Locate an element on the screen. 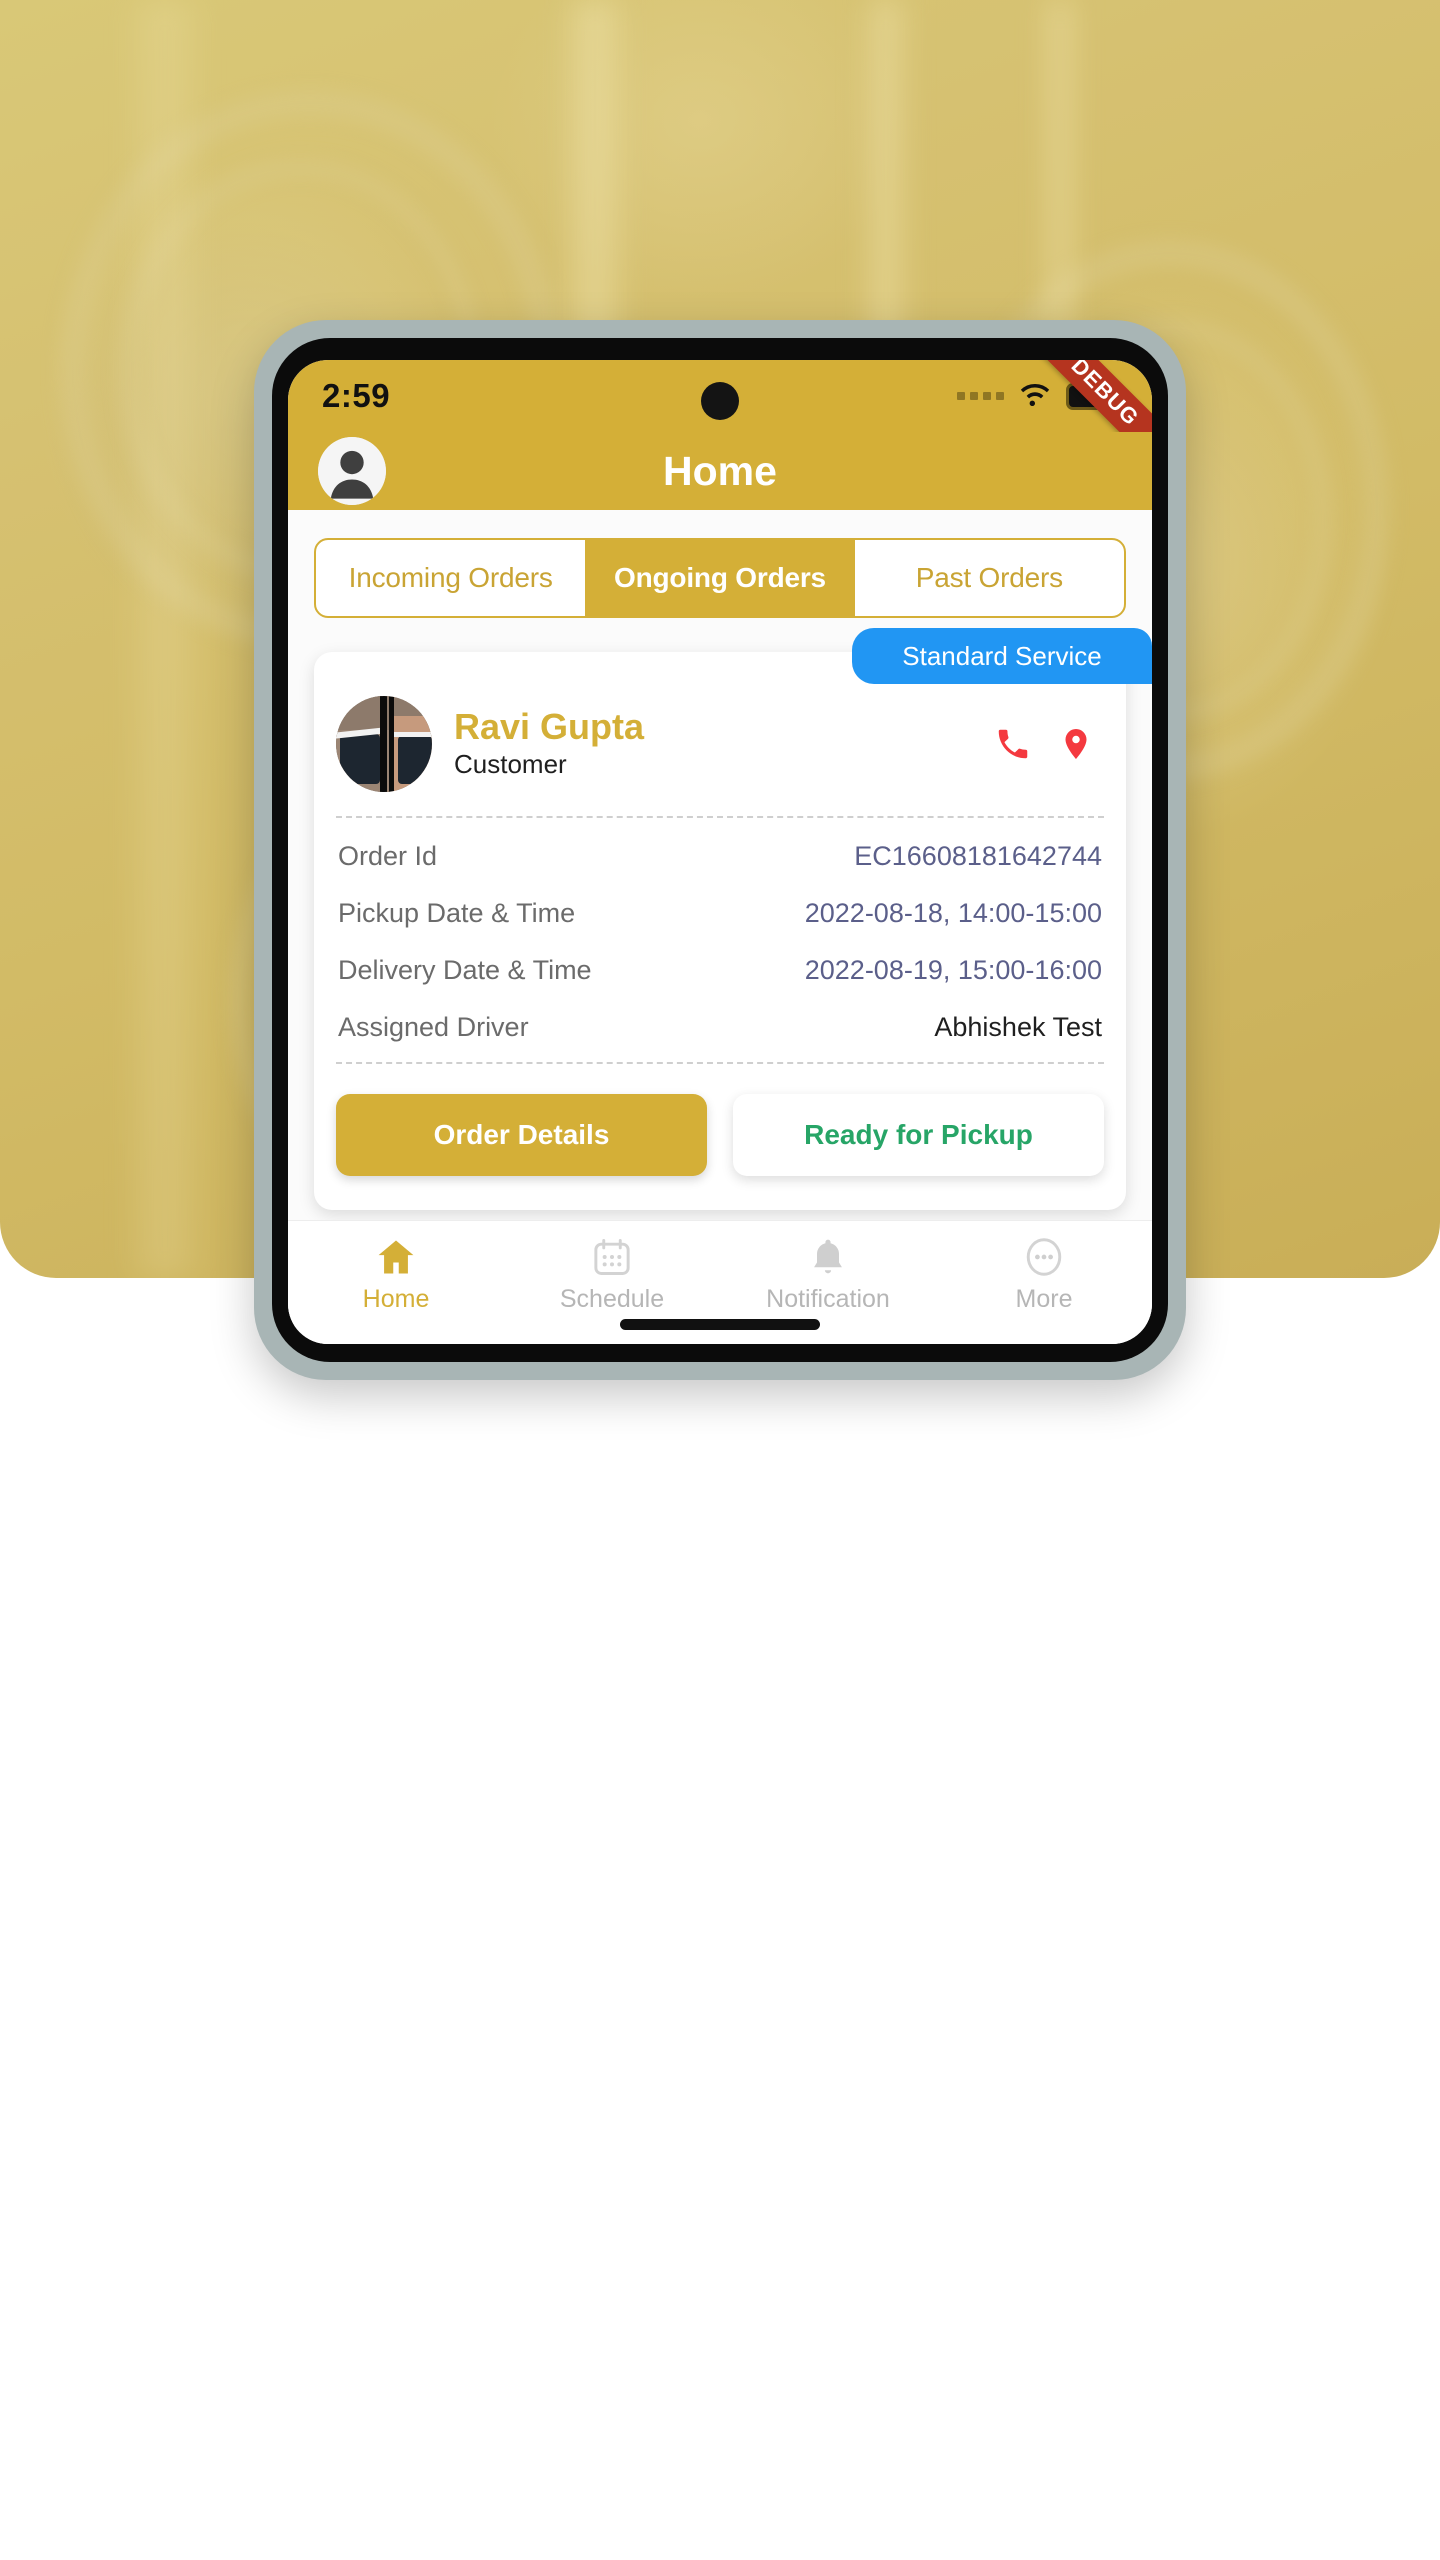 The width and height of the screenshot is (1440, 2560). app-bar: Home is located at coordinates (720, 471).